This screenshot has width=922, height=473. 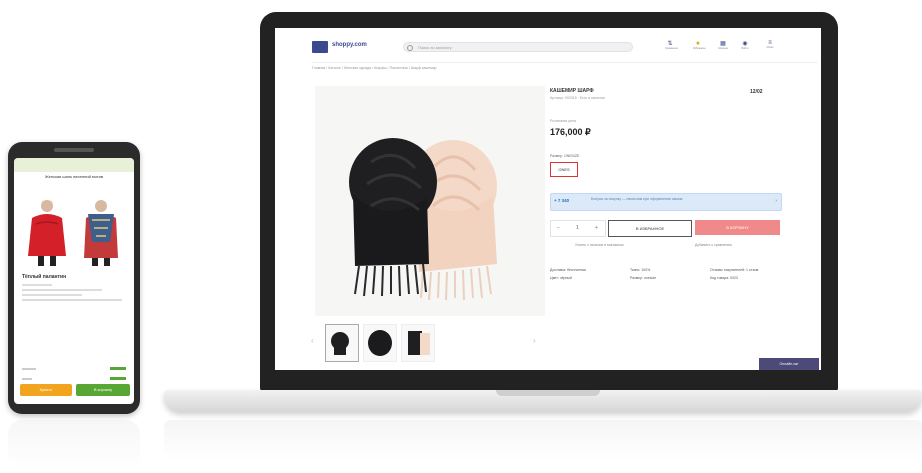 What do you see at coordinates (561, 278) in the screenshot?
I see `spec-item: Цвет: чёрный` at bounding box center [561, 278].